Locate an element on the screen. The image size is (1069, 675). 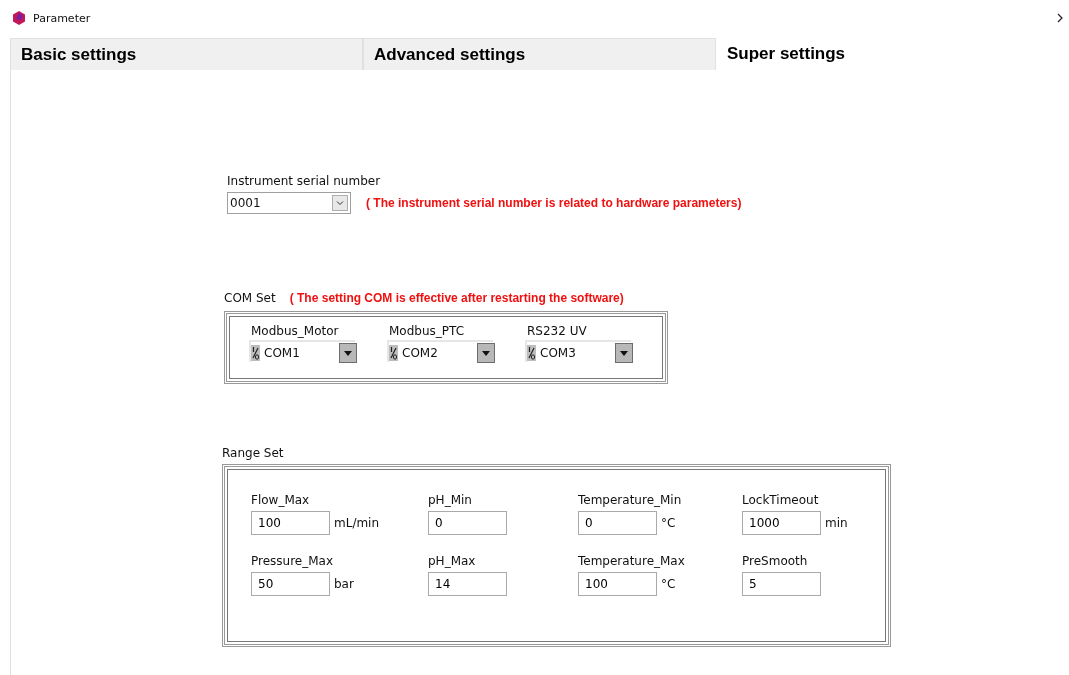
com-port-selector: COM1 is located at coordinates (304, 353).